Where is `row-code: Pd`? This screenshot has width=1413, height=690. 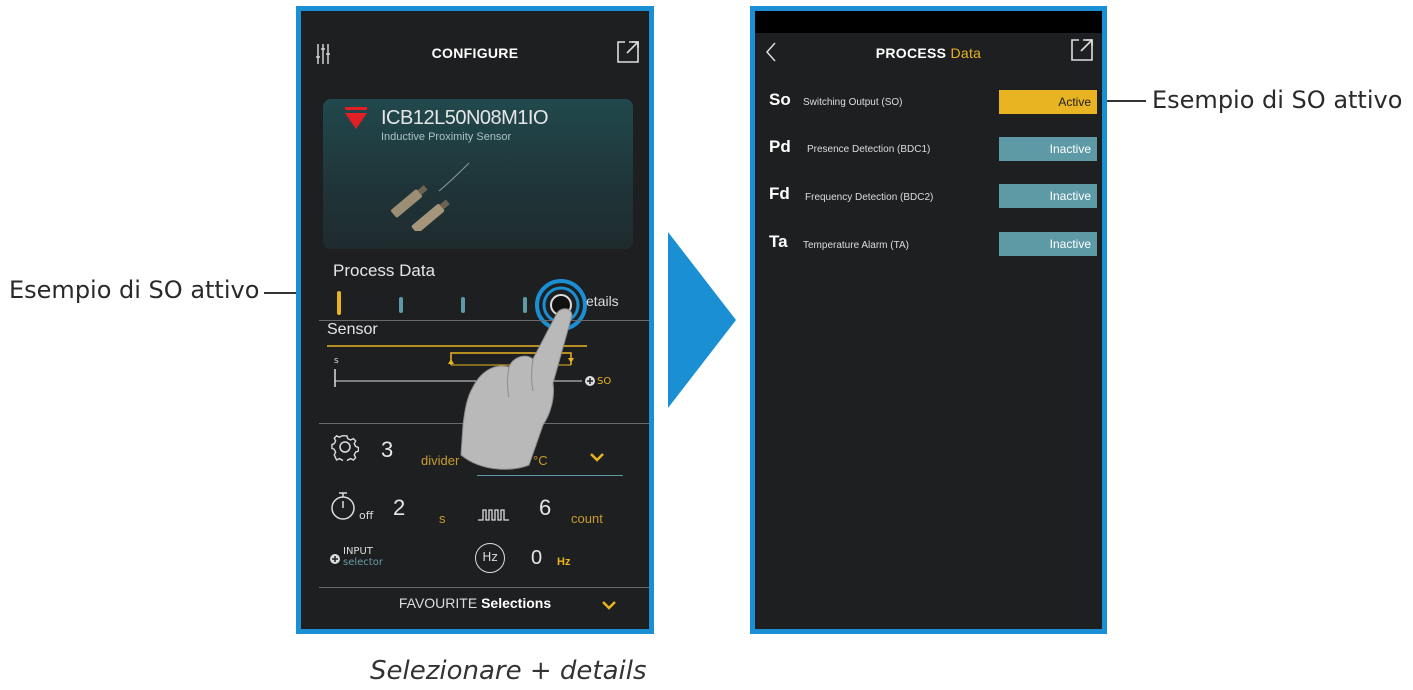 row-code: Pd is located at coordinates (780, 146).